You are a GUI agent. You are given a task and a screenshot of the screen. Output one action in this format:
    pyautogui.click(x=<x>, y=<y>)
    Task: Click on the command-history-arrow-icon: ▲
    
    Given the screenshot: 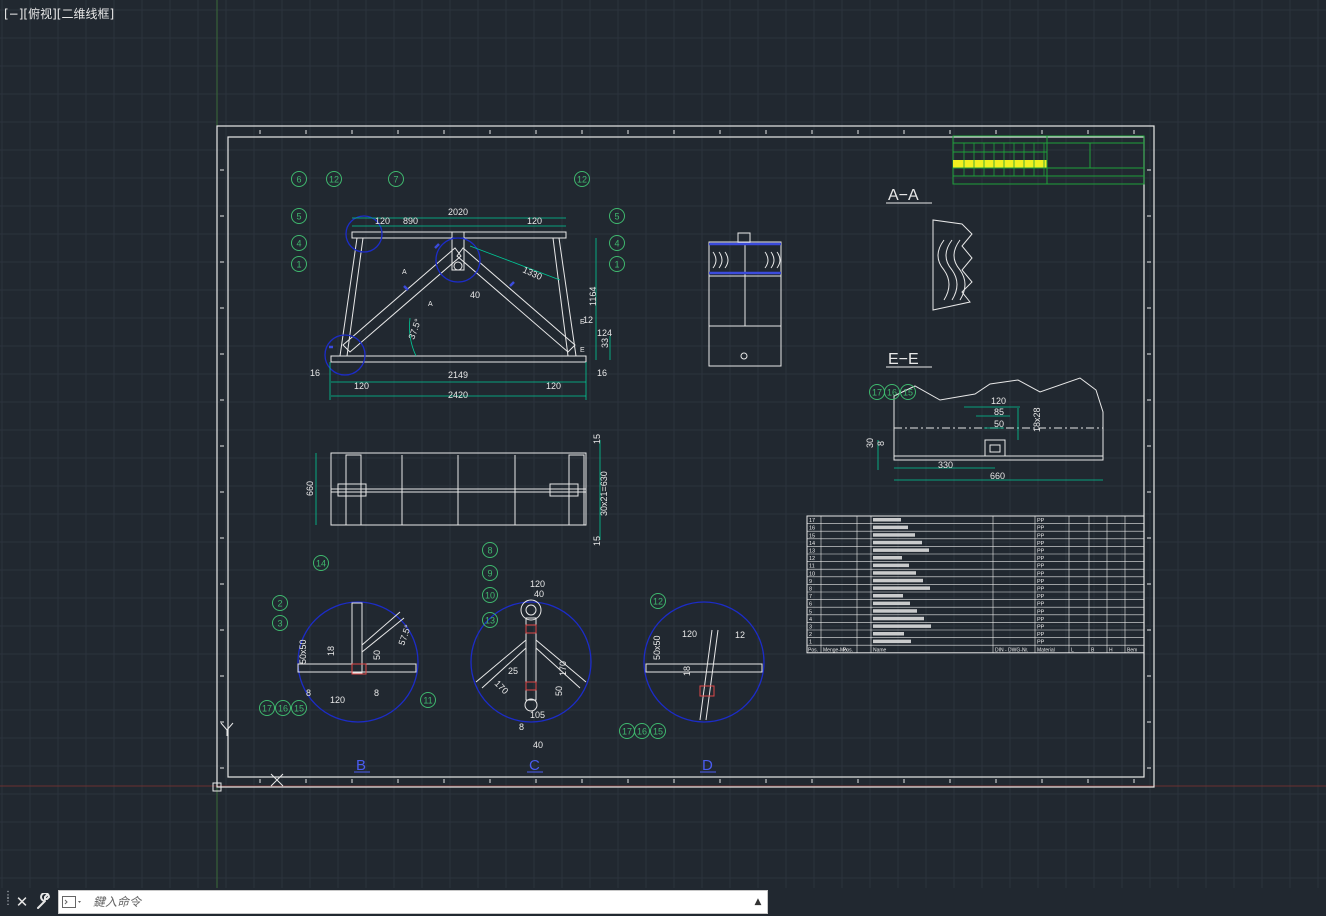 What is the action you would take?
    pyautogui.click(x=758, y=902)
    